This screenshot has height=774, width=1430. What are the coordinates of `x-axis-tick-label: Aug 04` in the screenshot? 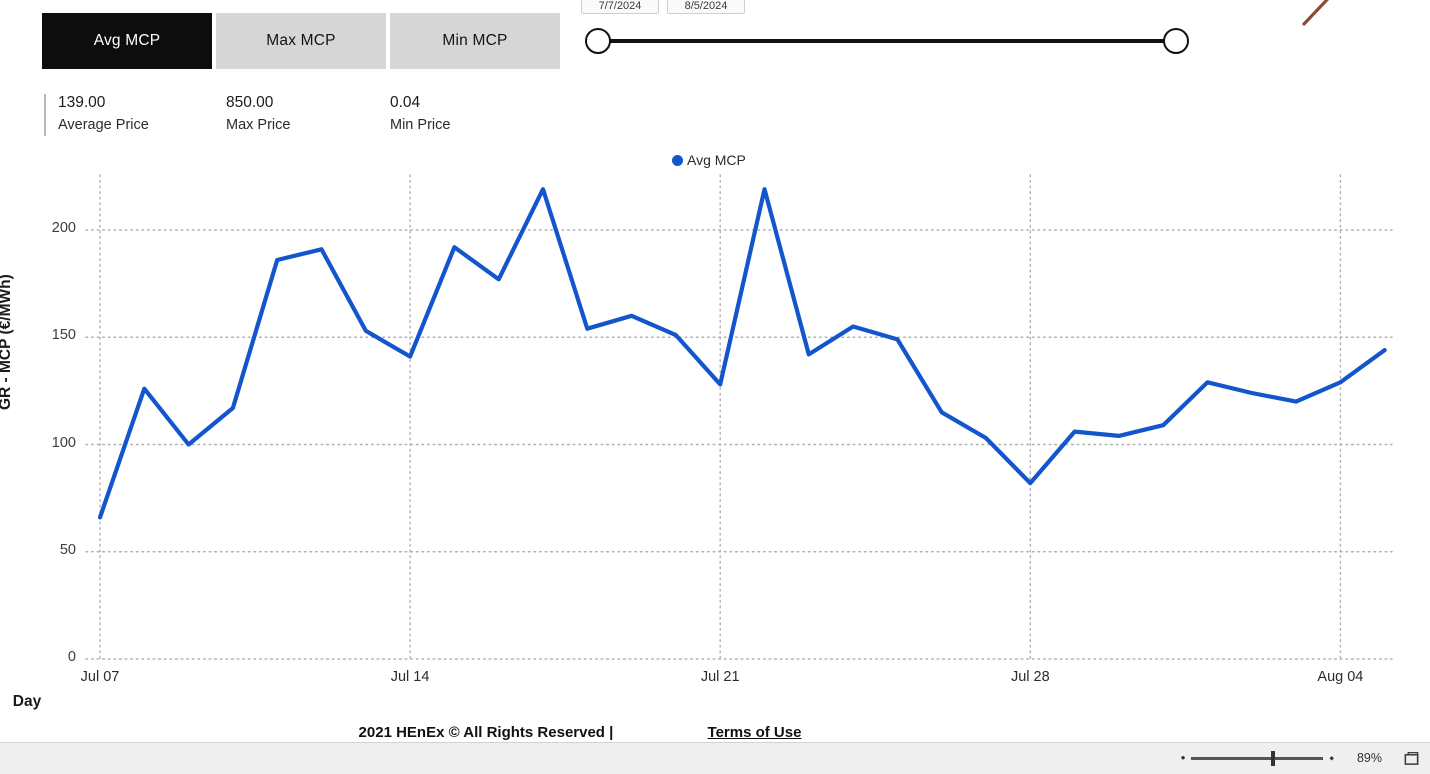 It's located at (1340, 677).